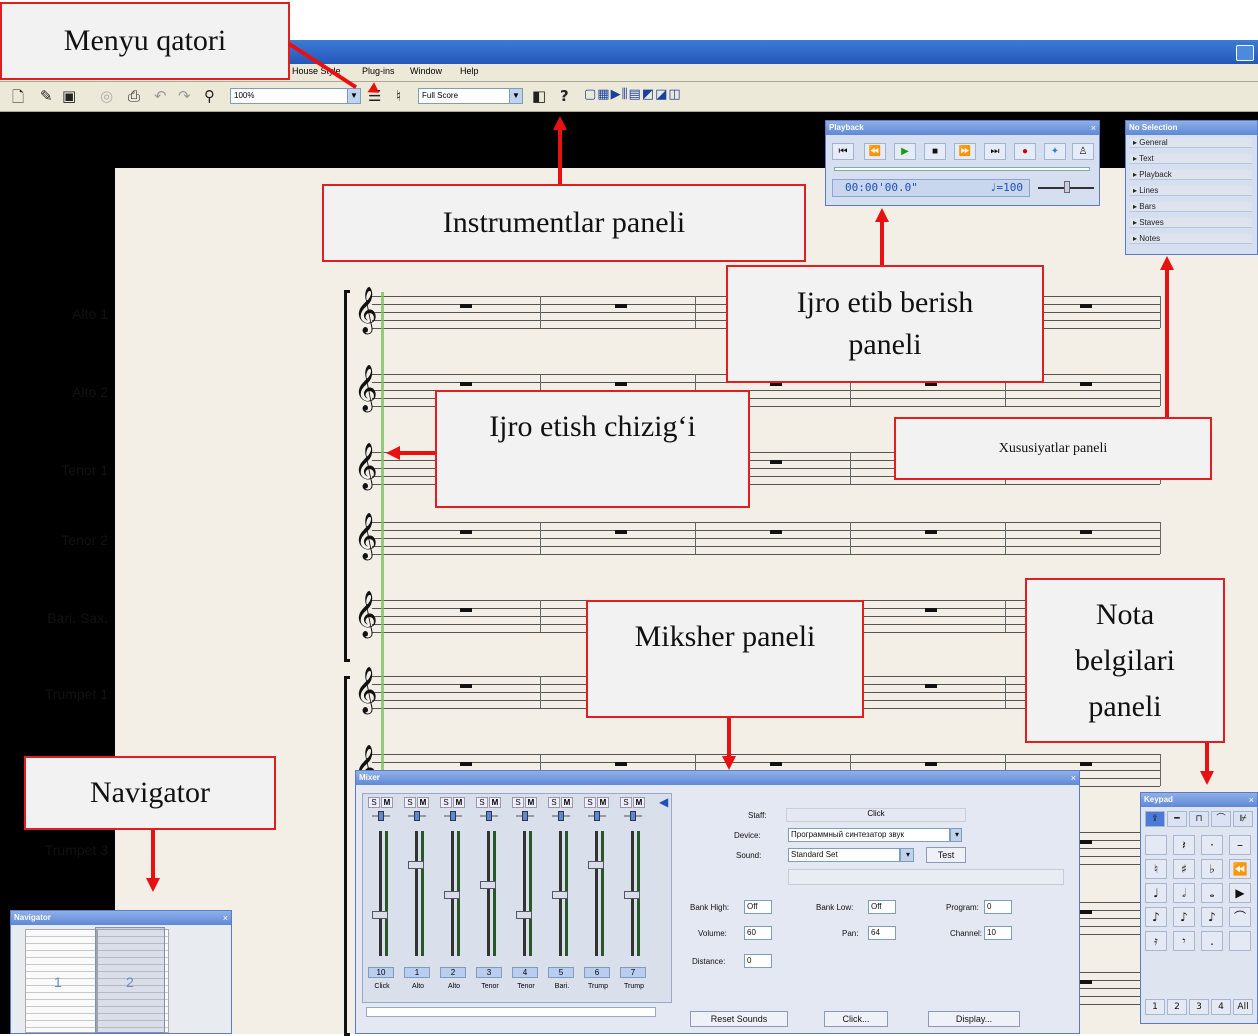  I want to click on keypad-key: 𝄽, so click(1184, 845).